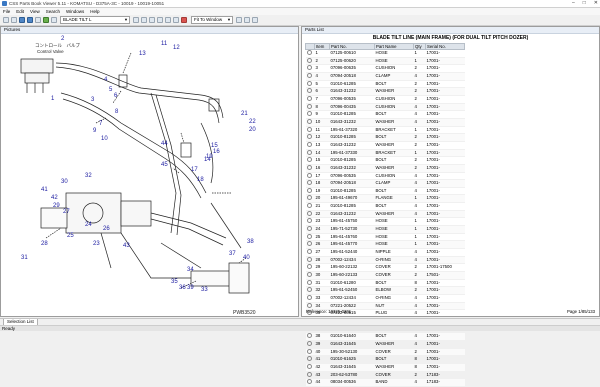 Image resolution: width=600 pixels, height=387 pixels. Describe the element at coordinates (95, 131) in the screenshot. I see `callout-9: 9` at that location.